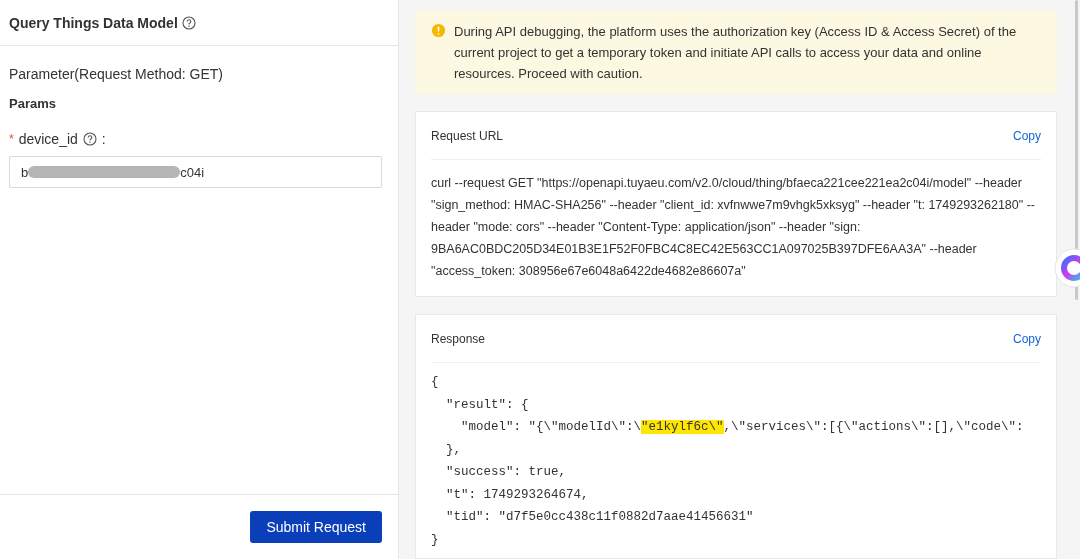 This screenshot has height=559, width=1080. I want to click on scrollbar, so click(1076, 150).